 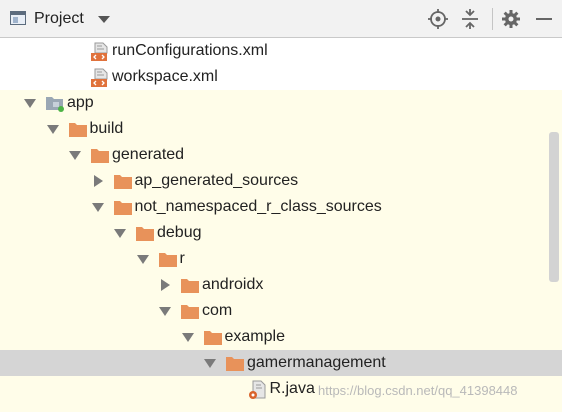 I want to click on tree-item-label: generated, so click(x=148, y=154).